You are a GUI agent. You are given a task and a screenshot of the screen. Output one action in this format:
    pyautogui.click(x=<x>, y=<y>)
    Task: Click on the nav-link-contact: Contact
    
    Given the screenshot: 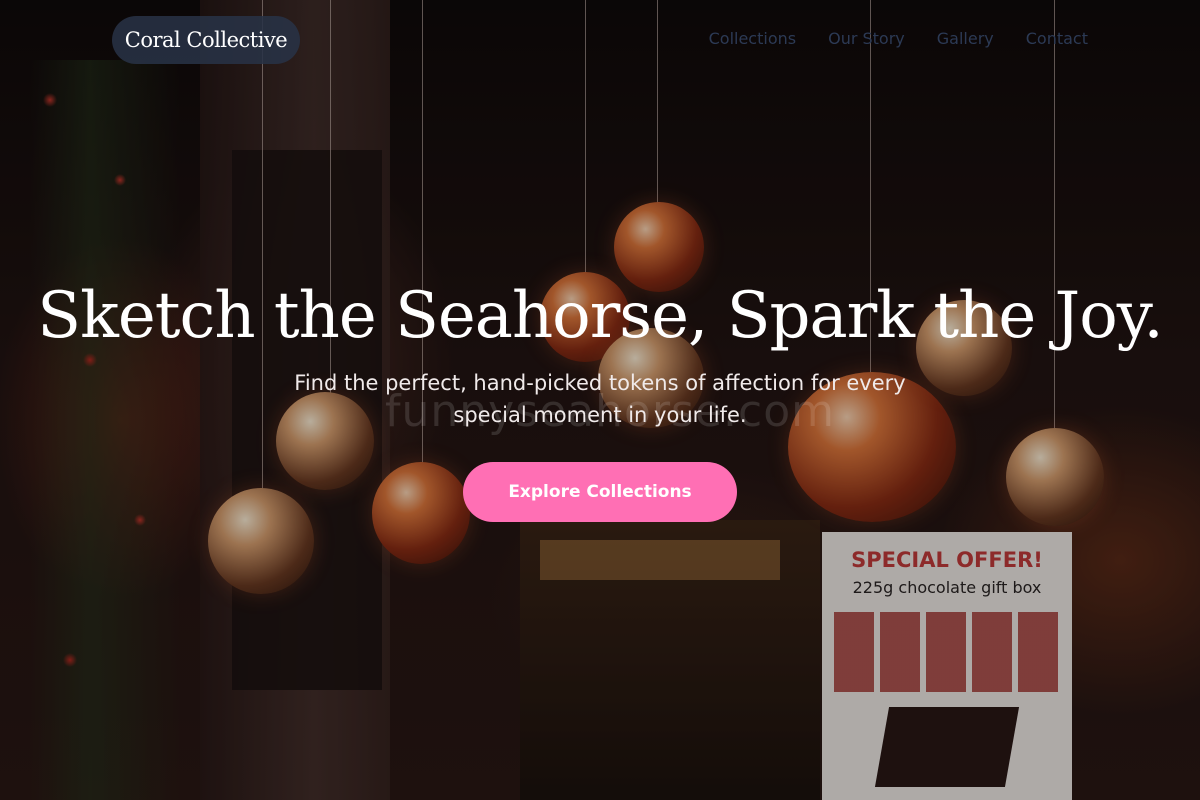 What is the action you would take?
    pyautogui.click(x=1057, y=38)
    